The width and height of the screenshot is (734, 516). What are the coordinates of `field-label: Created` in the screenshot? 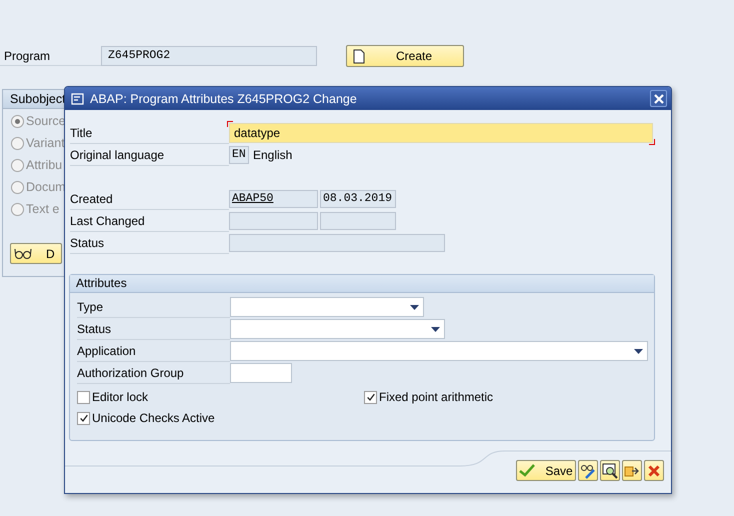 It's located at (149, 199).